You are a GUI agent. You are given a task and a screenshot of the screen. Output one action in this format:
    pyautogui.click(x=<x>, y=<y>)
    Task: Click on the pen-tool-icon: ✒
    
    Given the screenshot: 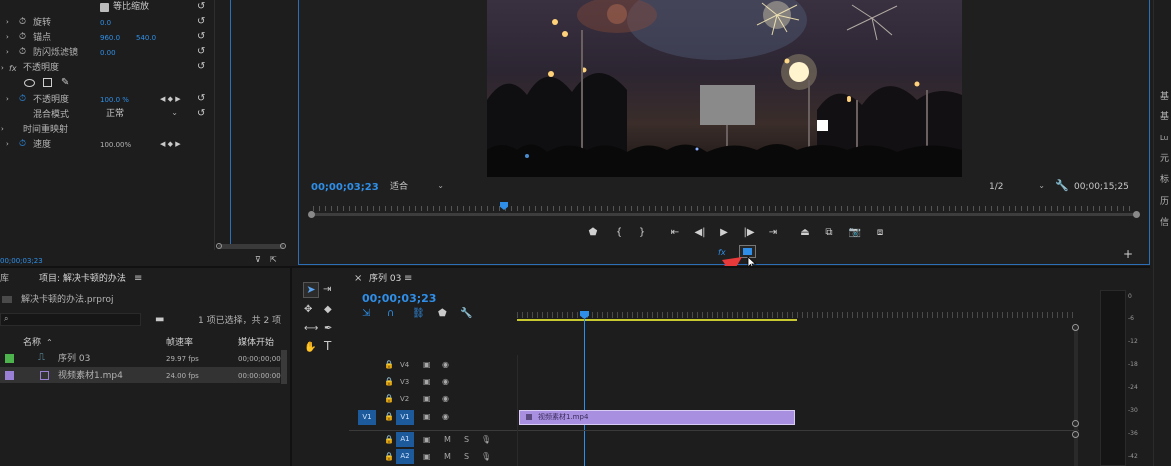 What is the action you would take?
    pyautogui.click(x=328, y=328)
    